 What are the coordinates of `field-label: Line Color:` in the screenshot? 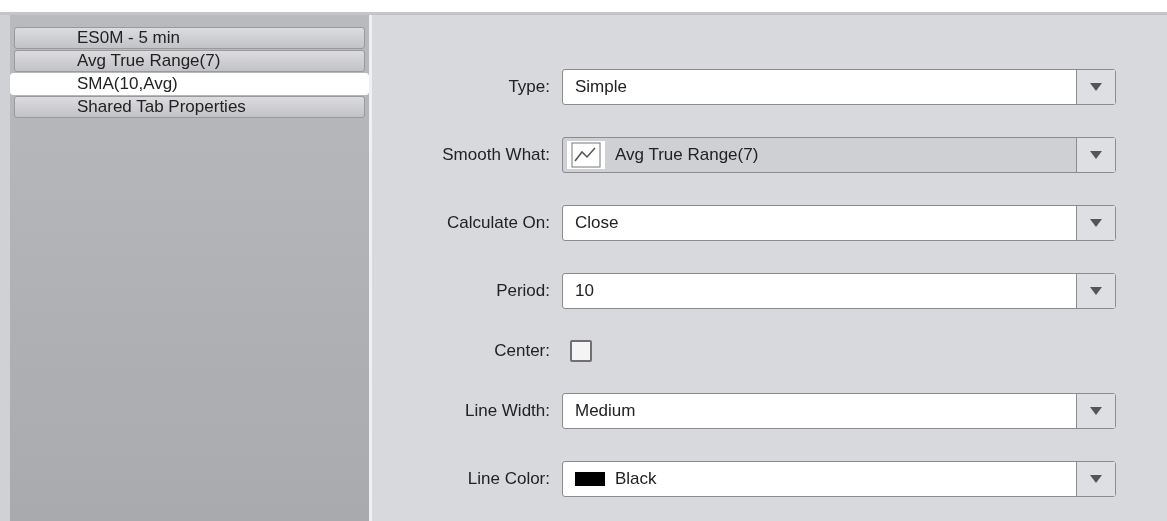 It's located at (508, 479).